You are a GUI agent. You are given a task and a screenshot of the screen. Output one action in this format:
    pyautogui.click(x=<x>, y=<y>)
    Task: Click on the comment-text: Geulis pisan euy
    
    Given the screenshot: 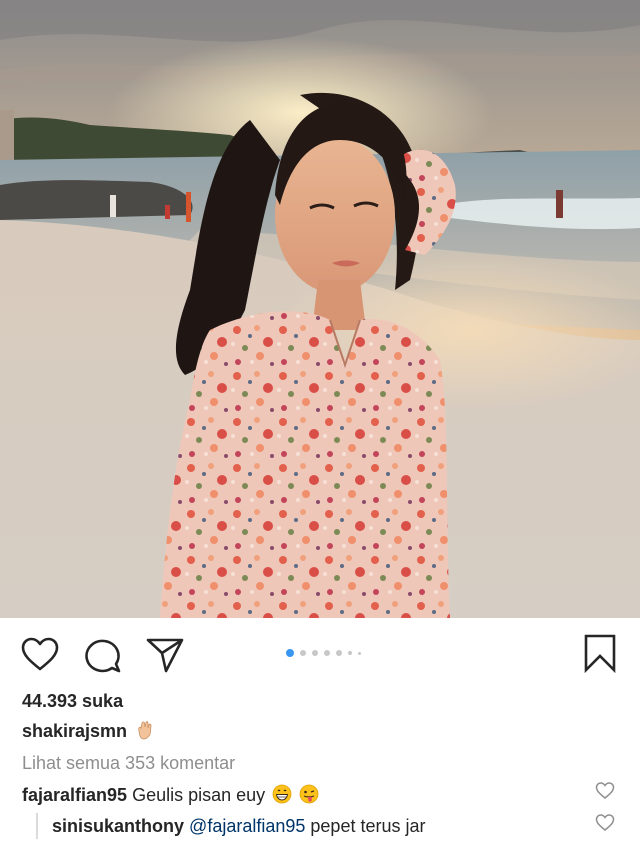 What is the action you would take?
    pyautogui.click(x=199, y=795)
    